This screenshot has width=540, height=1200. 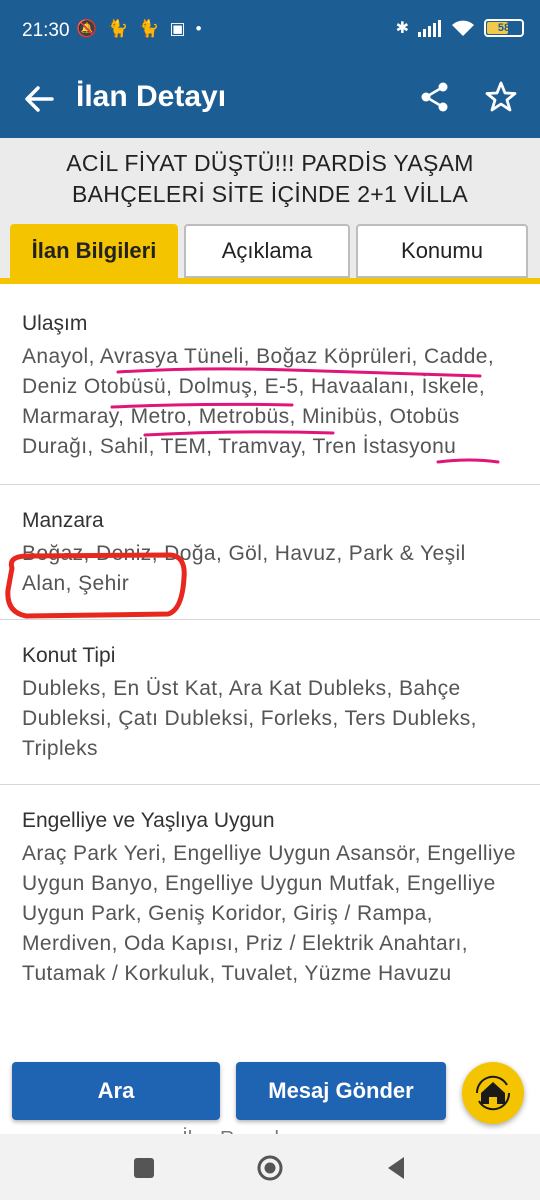 What do you see at coordinates (341, 1091) in the screenshot?
I see `send-message-button: Mesaj Gönder` at bounding box center [341, 1091].